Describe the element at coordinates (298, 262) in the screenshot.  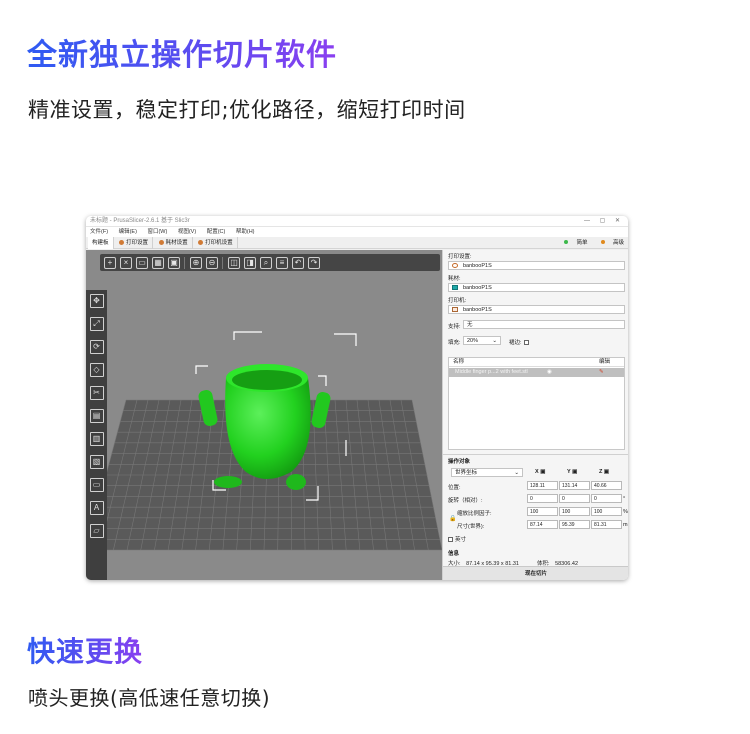
I see `undo-icon: ↶` at that location.